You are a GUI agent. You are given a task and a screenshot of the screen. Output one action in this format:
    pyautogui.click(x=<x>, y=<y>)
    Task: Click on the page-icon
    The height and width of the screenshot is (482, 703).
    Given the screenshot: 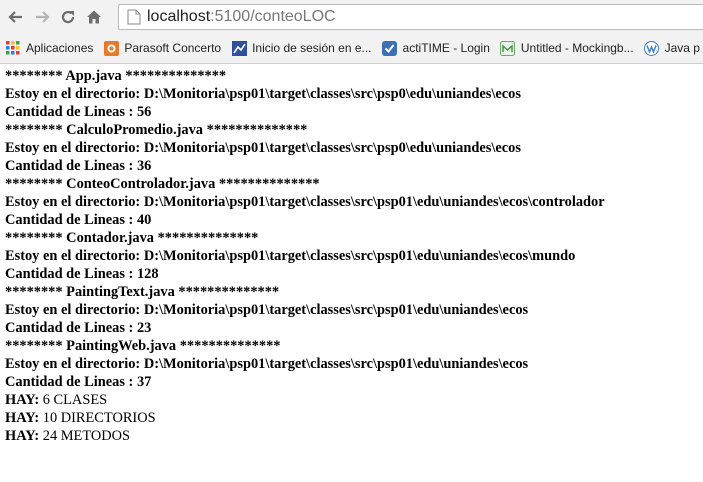 What is the action you would take?
    pyautogui.click(x=134, y=17)
    